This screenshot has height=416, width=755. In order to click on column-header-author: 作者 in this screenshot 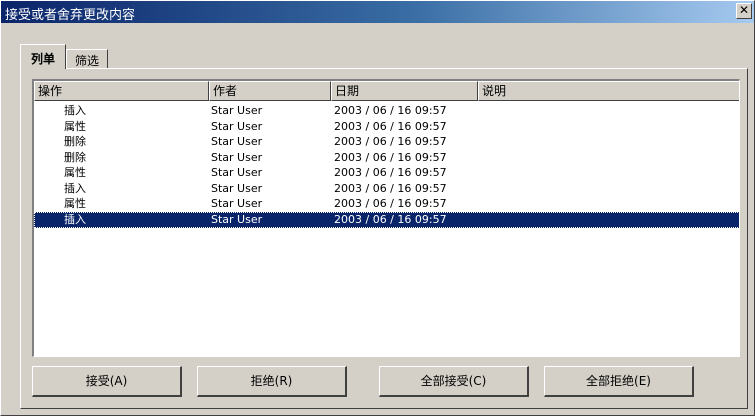, I will do `click(270, 91)`.